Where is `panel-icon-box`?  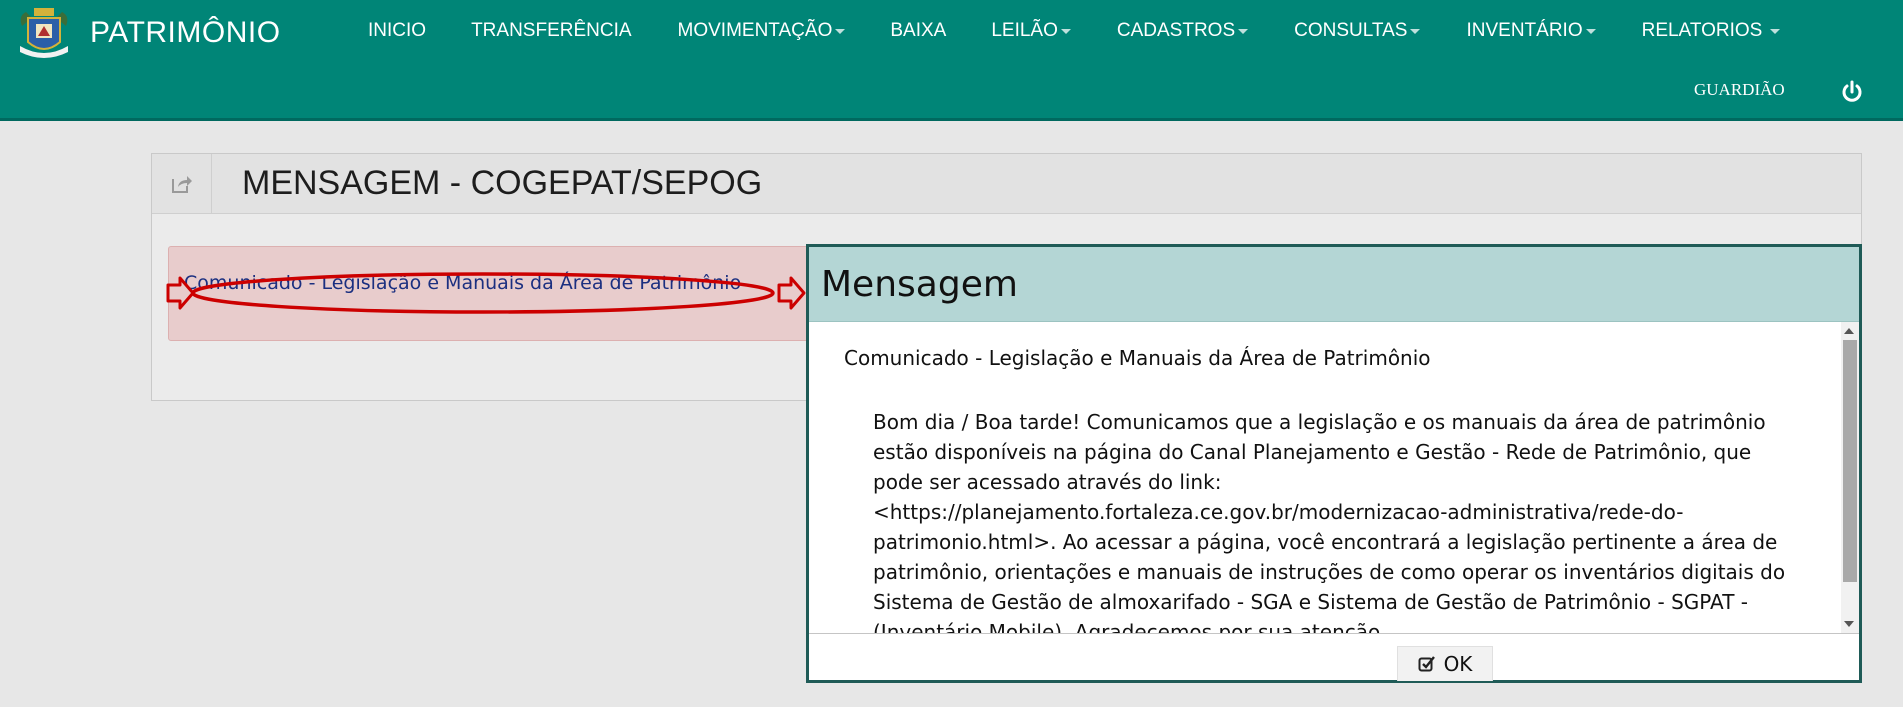 panel-icon-box is located at coordinates (182, 183).